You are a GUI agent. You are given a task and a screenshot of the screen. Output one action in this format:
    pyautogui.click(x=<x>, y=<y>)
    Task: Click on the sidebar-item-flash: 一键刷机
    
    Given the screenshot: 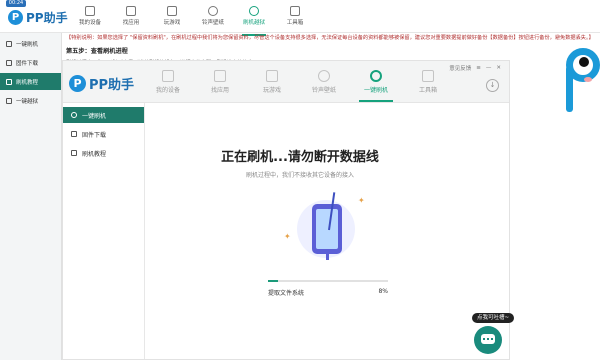 What is the action you would take?
    pyautogui.click(x=30, y=43)
    